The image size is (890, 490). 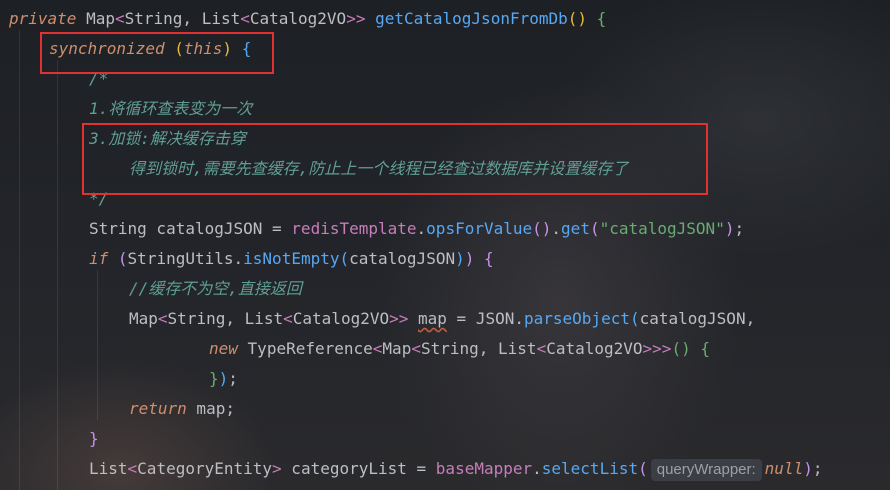 I want to click on code-token: //缓存不为空,直接返回, so click(x=215, y=288).